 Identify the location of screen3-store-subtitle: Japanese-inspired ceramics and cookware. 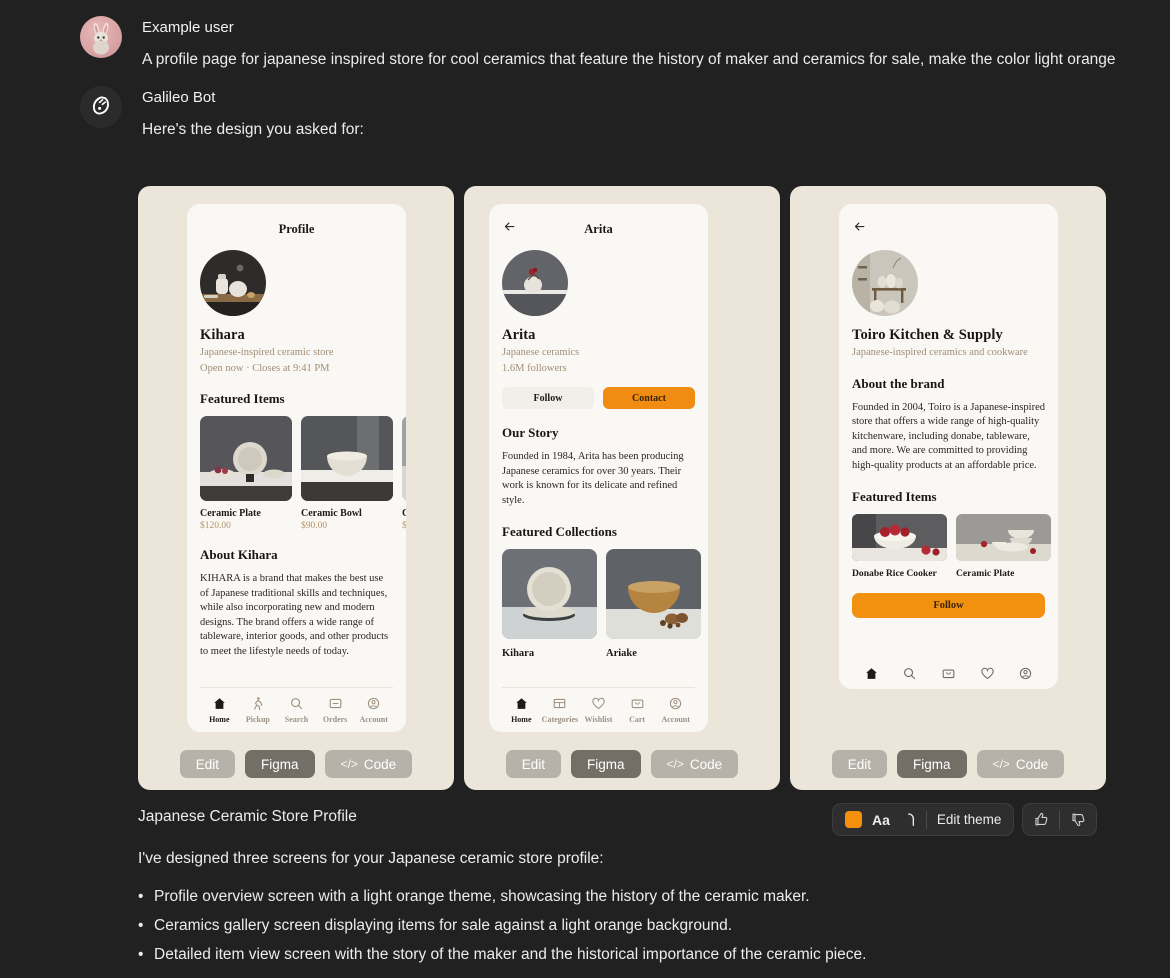
(940, 352).